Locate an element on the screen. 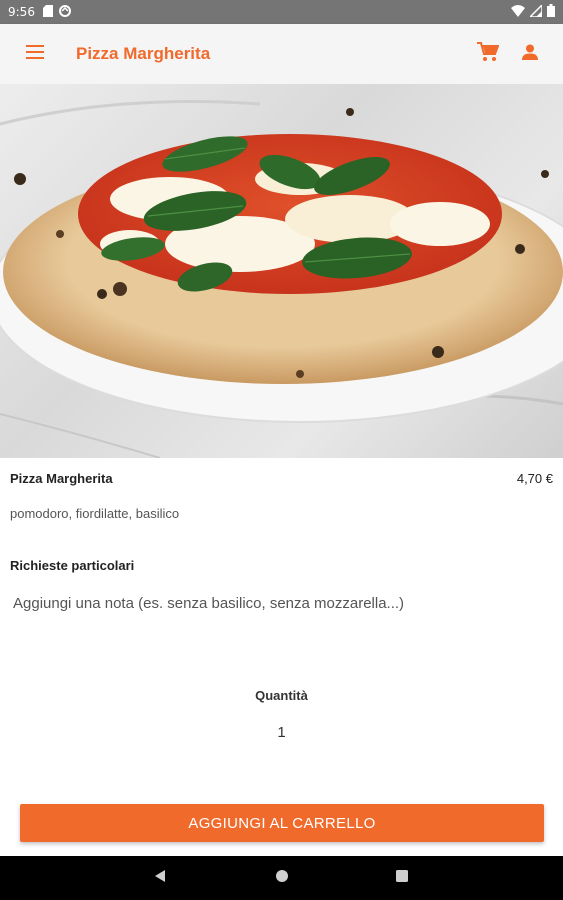 Image resolution: width=563 pixels, height=900 pixels. battery-icon is located at coordinates (551, 12).